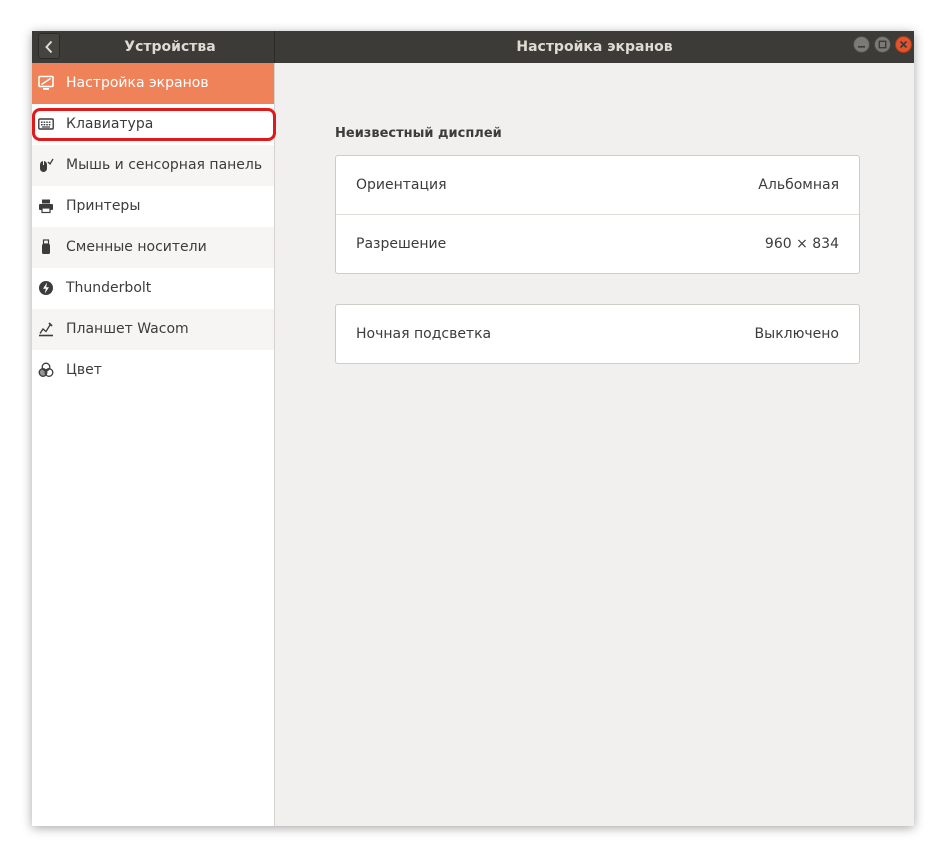  What do you see at coordinates (424, 334) in the screenshot?
I see `night-light-label: Ночная подсветка` at bounding box center [424, 334].